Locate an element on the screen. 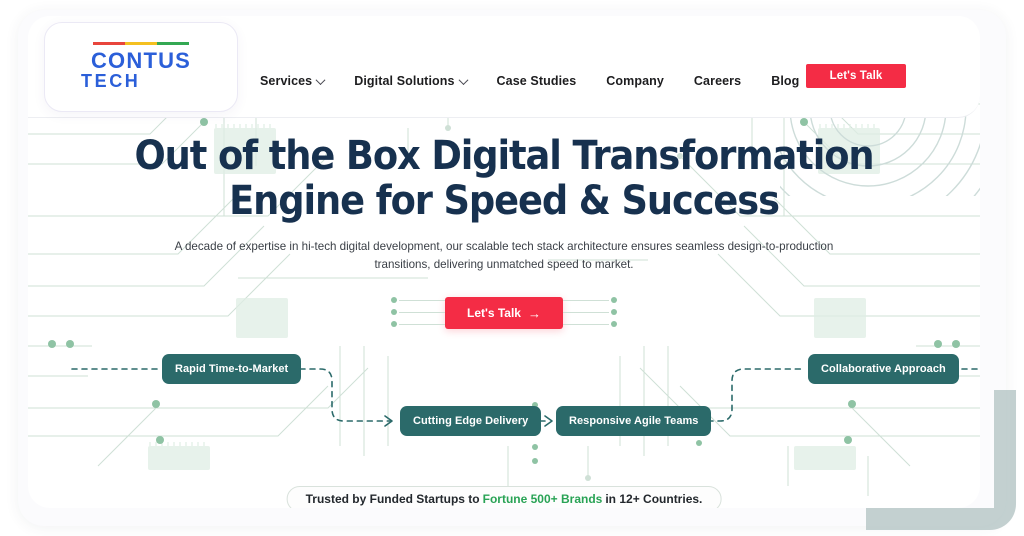 The height and width of the screenshot is (536, 1024). nav-label-case-studies: Case Studies is located at coordinates (536, 81).